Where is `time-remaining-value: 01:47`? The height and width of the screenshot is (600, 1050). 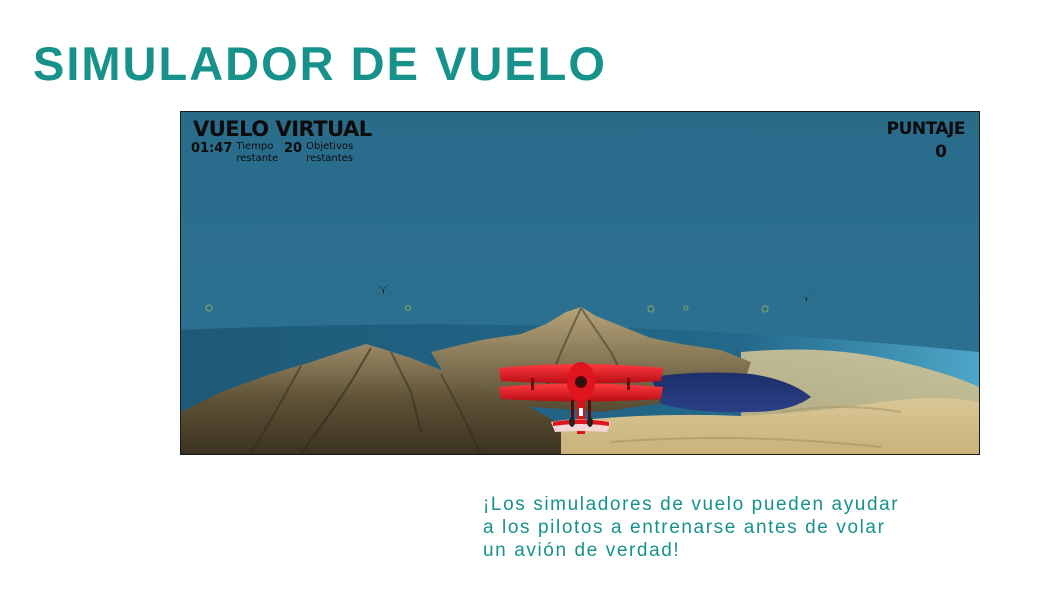
time-remaining-value: 01:47 is located at coordinates (212, 148).